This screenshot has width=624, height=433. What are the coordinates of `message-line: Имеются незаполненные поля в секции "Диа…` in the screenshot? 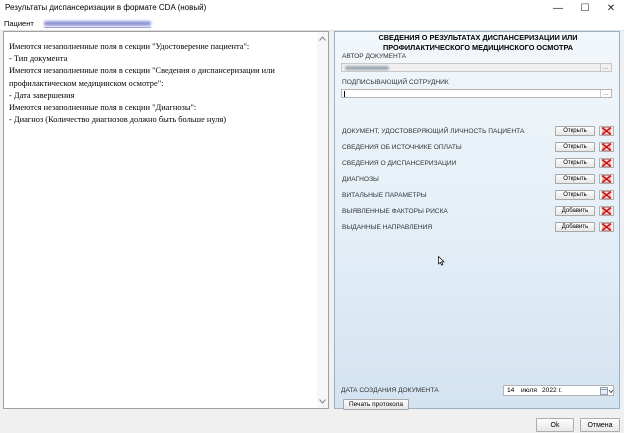 It's located at (103, 108).